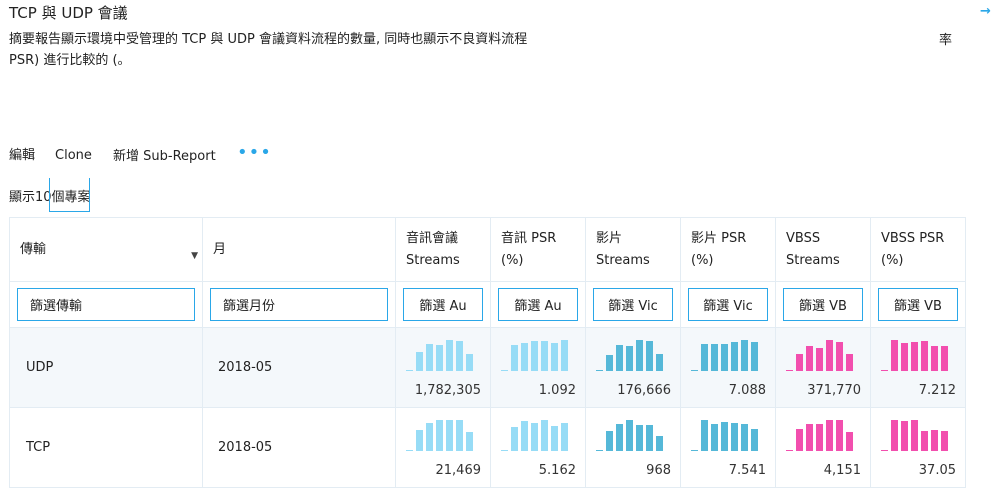 The width and height of the screenshot is (993, 504). Describe the element at coordinates (658, 470) in the screenshot. I see `metric-value: 968` at that location.